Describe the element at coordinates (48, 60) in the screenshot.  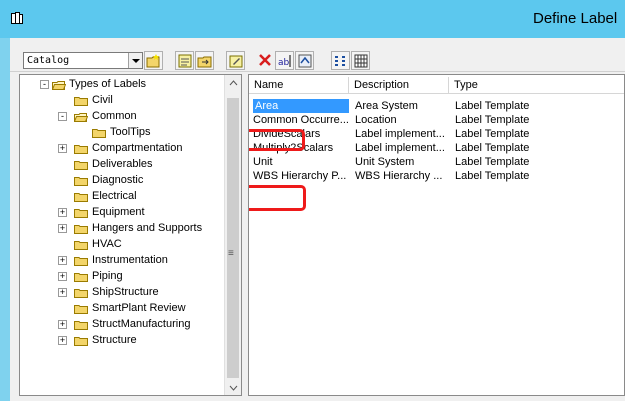
I see `catalog-combo-value: Catalog` at that location.